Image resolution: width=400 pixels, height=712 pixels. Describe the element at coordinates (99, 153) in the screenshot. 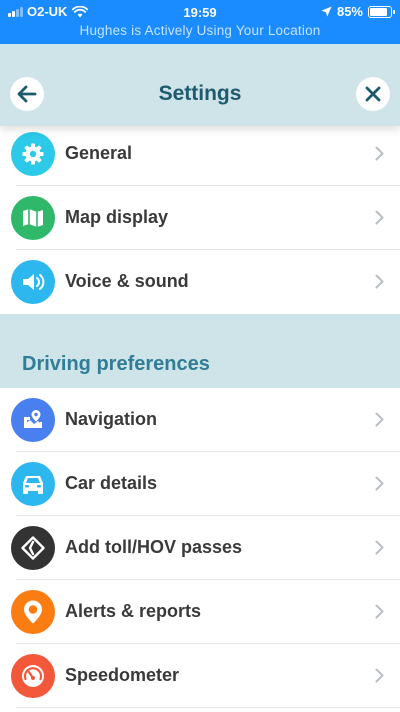

I see `settings-item-label: General` at that location.